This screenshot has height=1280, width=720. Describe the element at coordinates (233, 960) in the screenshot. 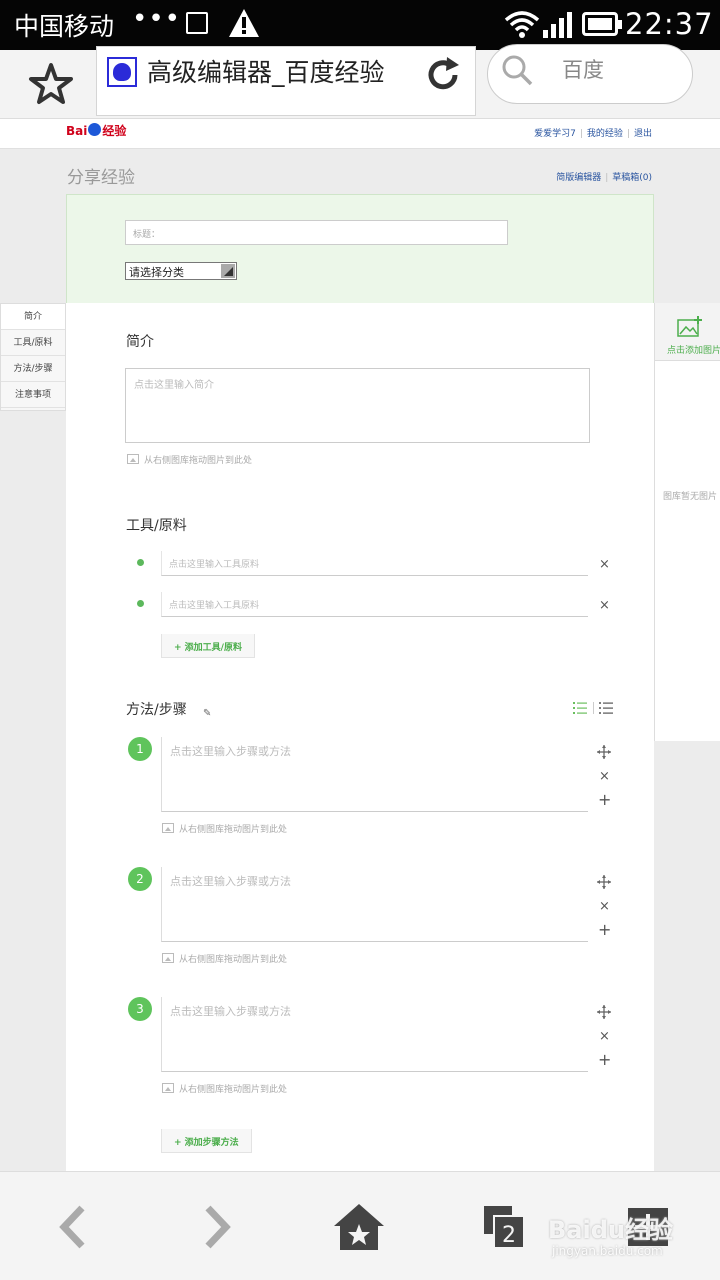

I see `step-2-drag-hint-text: 从右侧图库拖动图片到此处` at that location.